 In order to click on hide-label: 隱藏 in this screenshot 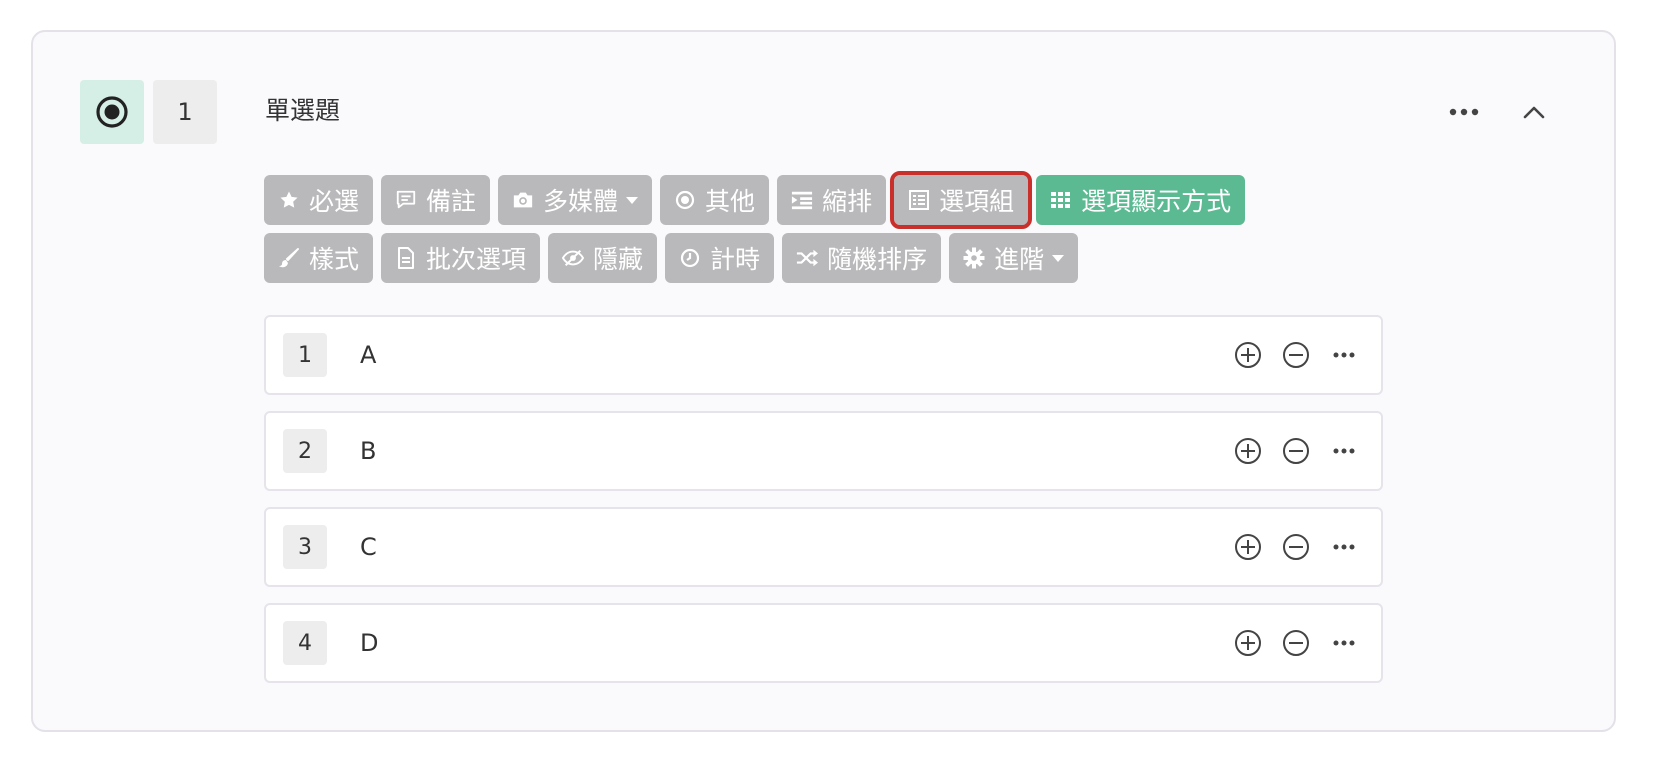, I will do `click(618, 259)`.